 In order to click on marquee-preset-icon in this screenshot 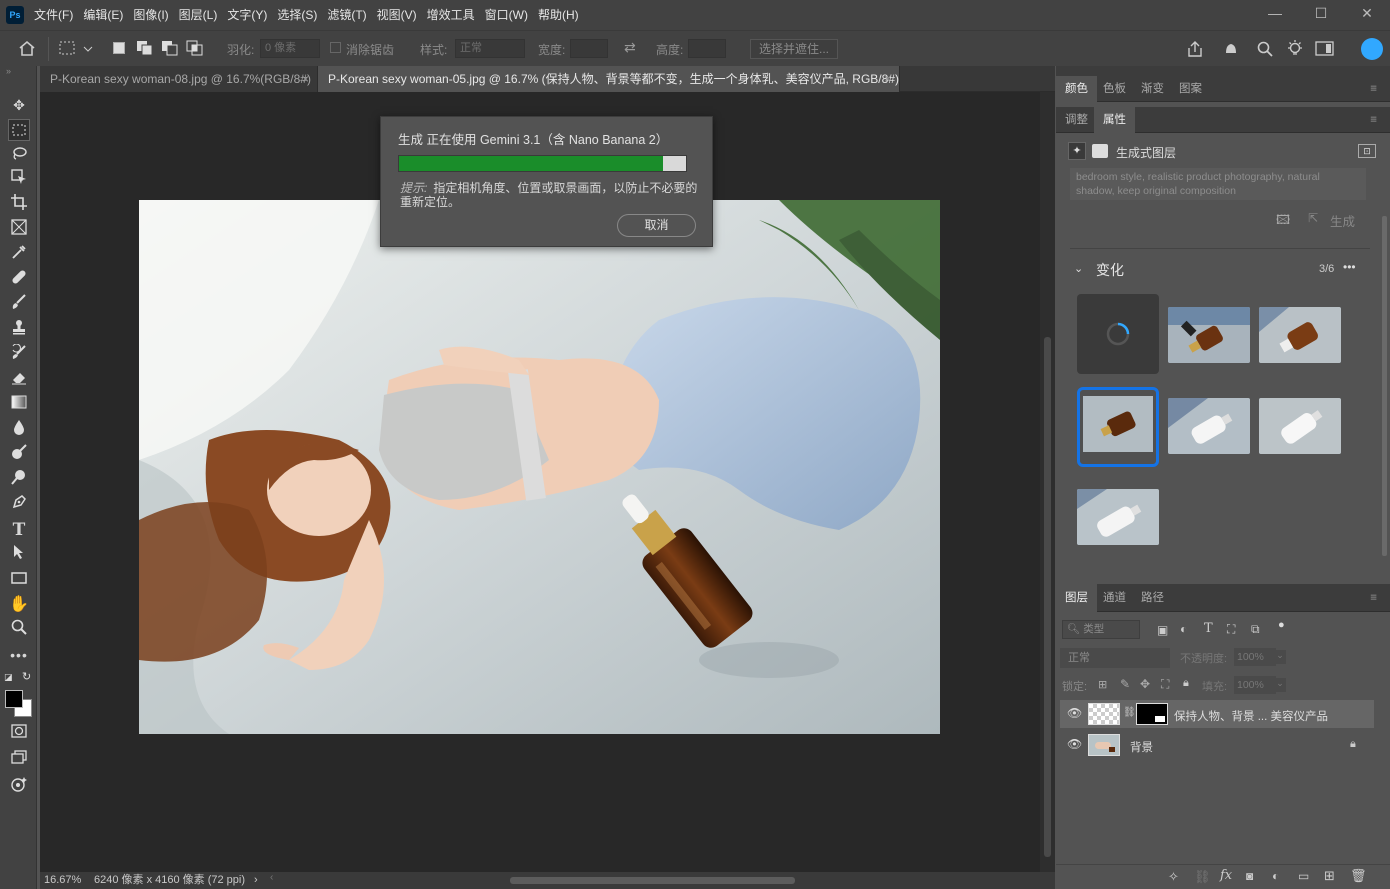, I will do `click(76, 48)`.